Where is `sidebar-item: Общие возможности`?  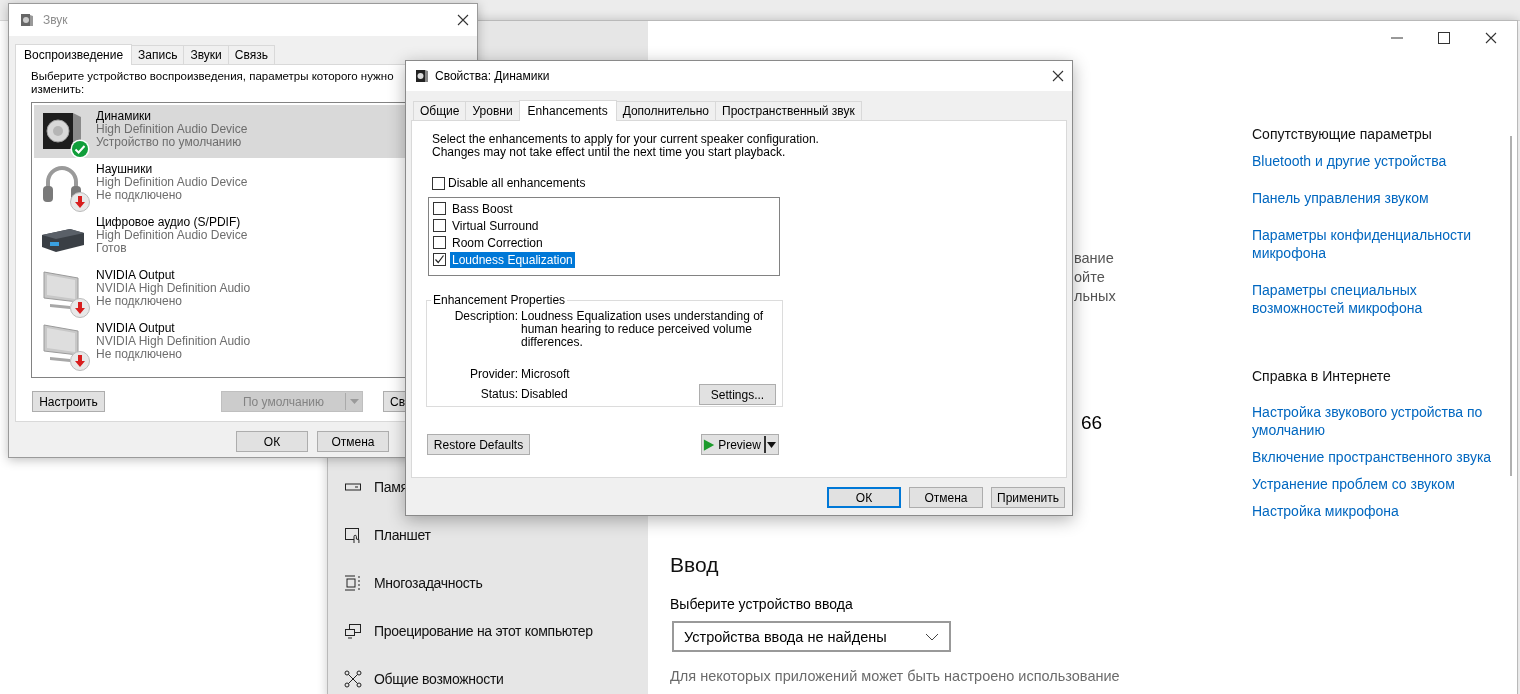 sidebar-item: Общие возможности is located at coordinates (488, 674).